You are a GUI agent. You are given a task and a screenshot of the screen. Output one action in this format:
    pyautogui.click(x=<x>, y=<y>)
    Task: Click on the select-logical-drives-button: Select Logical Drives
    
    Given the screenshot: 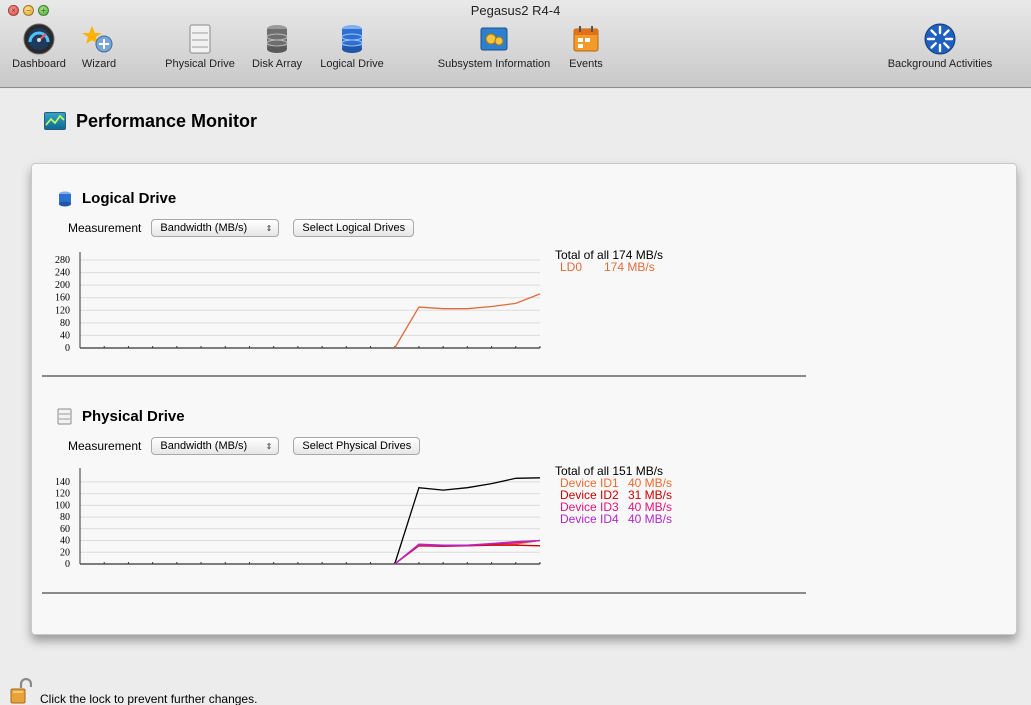 What is the action you would take?
    pyautogui.click(x=354, y=228)
    